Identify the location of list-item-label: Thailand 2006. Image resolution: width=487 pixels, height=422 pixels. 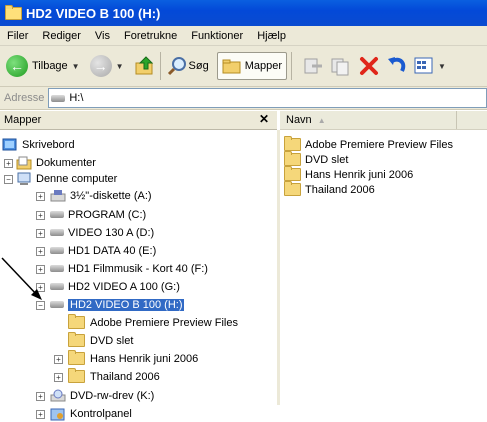
(340, 189).